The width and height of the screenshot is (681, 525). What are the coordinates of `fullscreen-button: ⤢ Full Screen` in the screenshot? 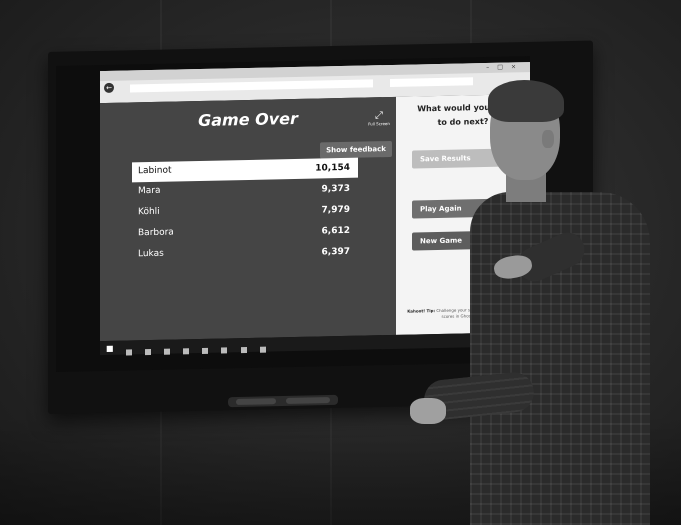 It's located at (379, 118).